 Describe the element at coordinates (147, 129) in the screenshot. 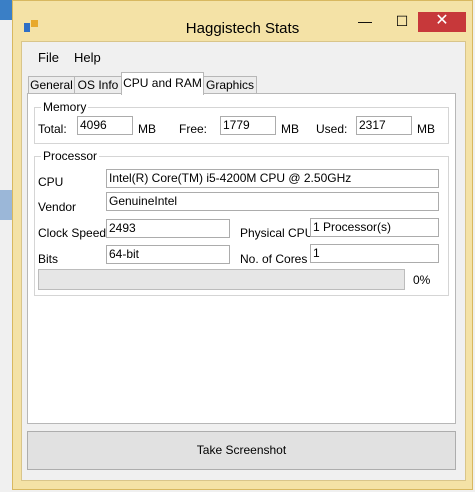

I see `memory-total-unit: MB` at that location.